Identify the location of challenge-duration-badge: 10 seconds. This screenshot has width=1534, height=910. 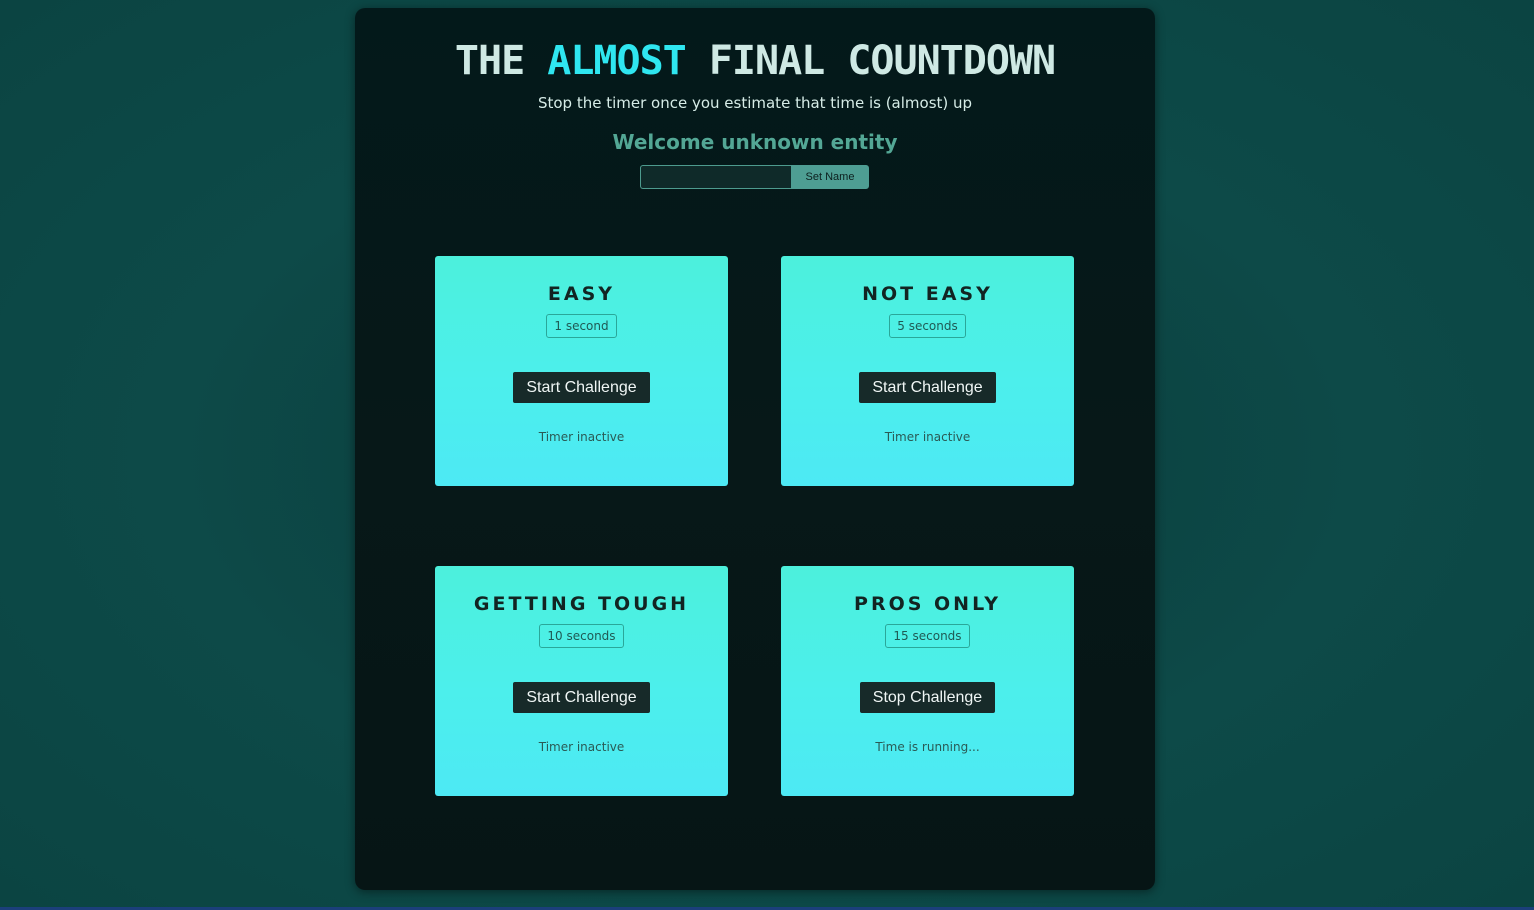
(581, 636).